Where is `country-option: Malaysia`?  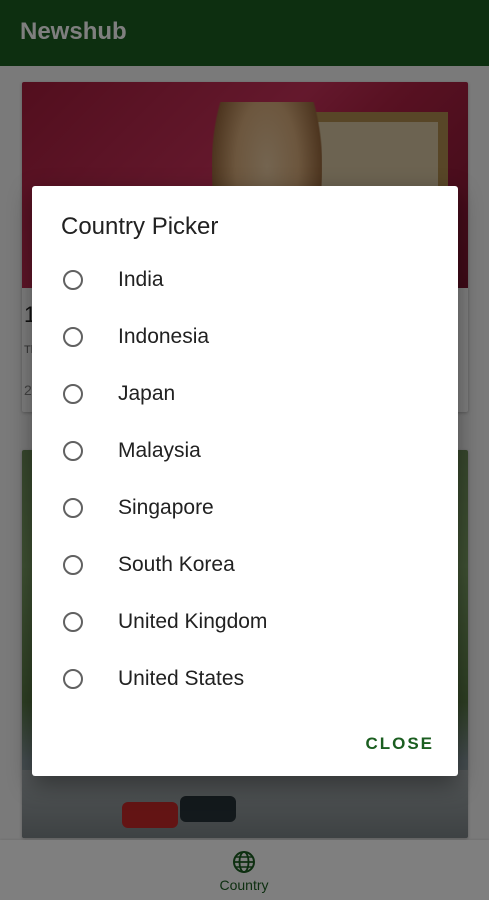 country-option: Malaysia is located at coordinates (245, 453).